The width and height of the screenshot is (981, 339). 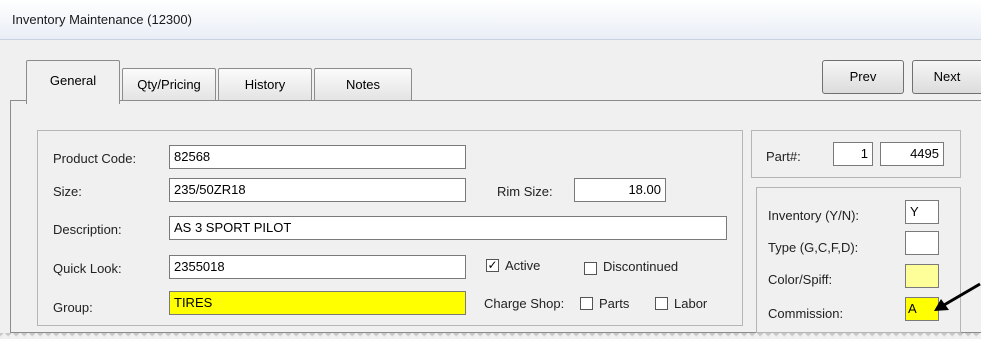 I want to click on tab-history: History, so click(x=265, y=84).